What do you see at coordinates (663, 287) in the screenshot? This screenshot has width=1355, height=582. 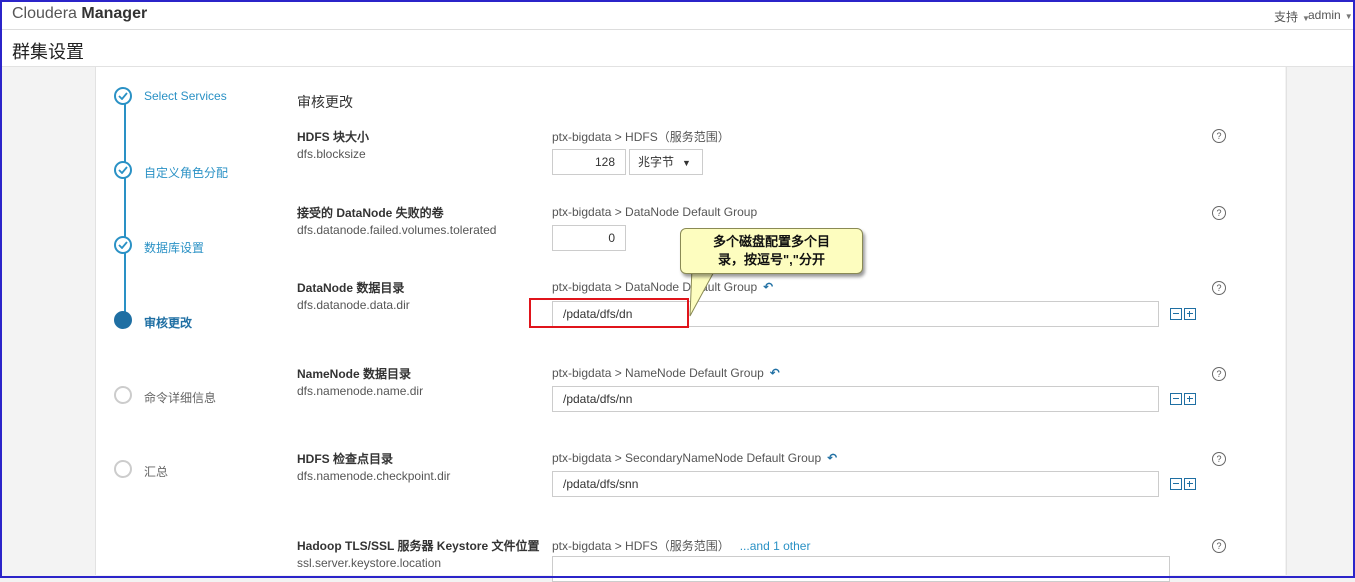 I see `property-scope: ptx-bigdata > DataNode Default Group ↶` at bounding box center [663, 287].